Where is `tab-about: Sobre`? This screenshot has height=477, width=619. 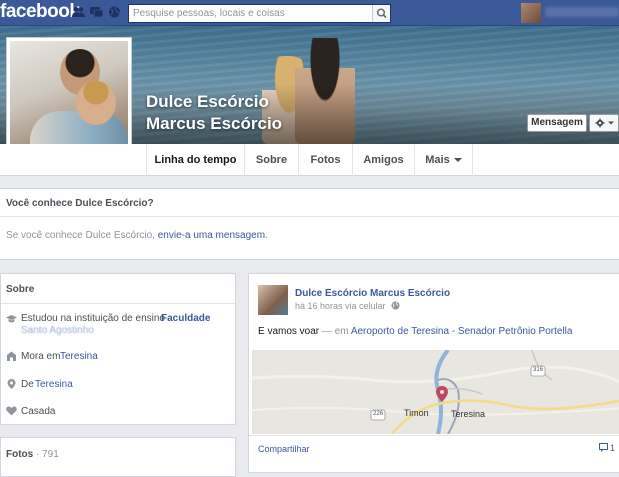 tab-about: Sobre is located at coordinates (272, 160).